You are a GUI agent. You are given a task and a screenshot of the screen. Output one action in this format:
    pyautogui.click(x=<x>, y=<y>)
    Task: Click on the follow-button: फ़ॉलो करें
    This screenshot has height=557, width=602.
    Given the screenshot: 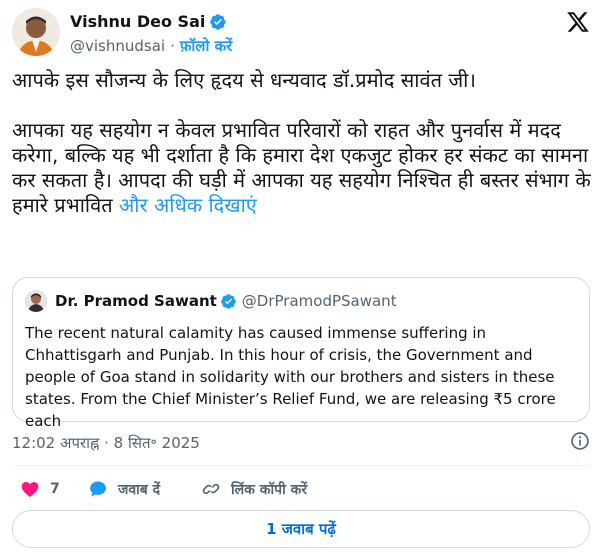 What is the action you would take?
    pyautogui.click(x=206, y=46)
    